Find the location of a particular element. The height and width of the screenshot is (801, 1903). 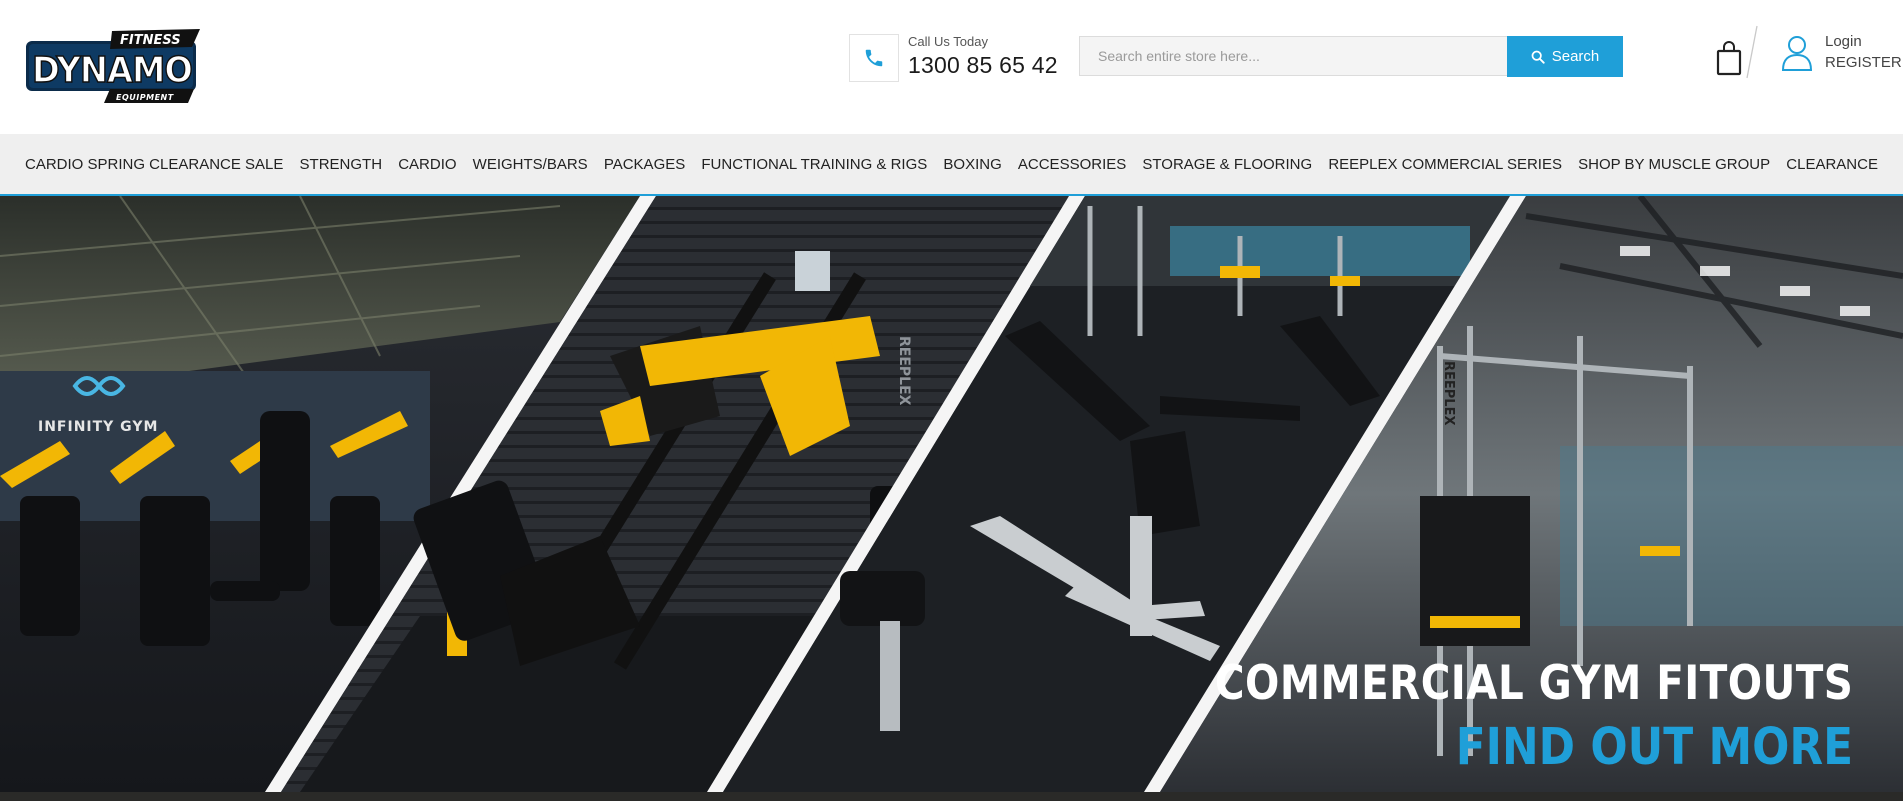

panel4-brand: REEPLEX is located at coordinates (1448, 393).